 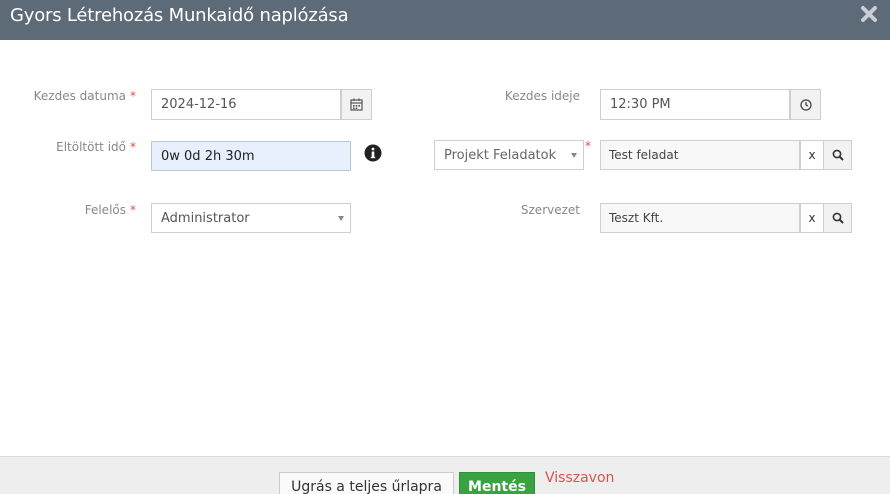 What do you see at coordinates (91, 147) in the screenshot?
I see `time-spent-label-text: Eltöltött idő` at bounding box center [91, 147].